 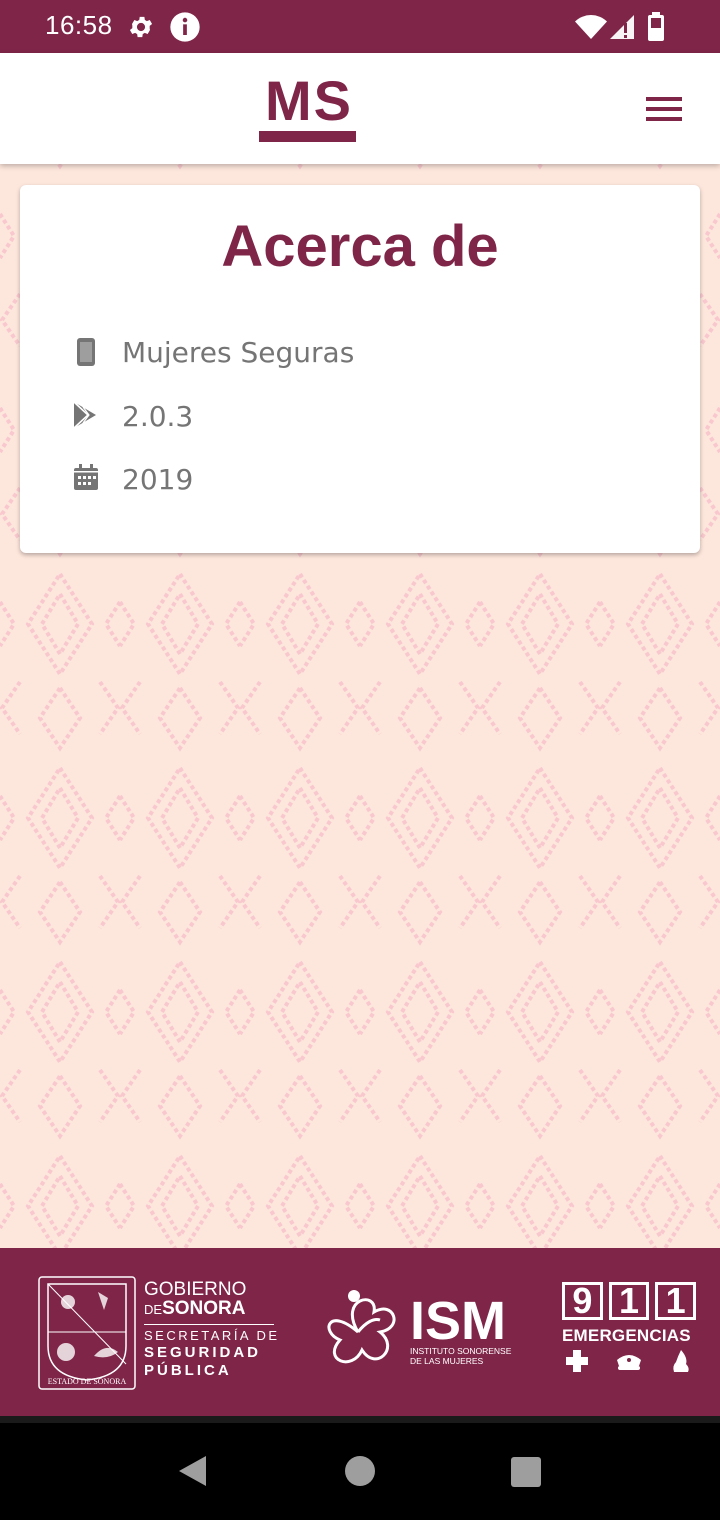 I want to click on ism-flower-icon, so click(x=361, y=1333).